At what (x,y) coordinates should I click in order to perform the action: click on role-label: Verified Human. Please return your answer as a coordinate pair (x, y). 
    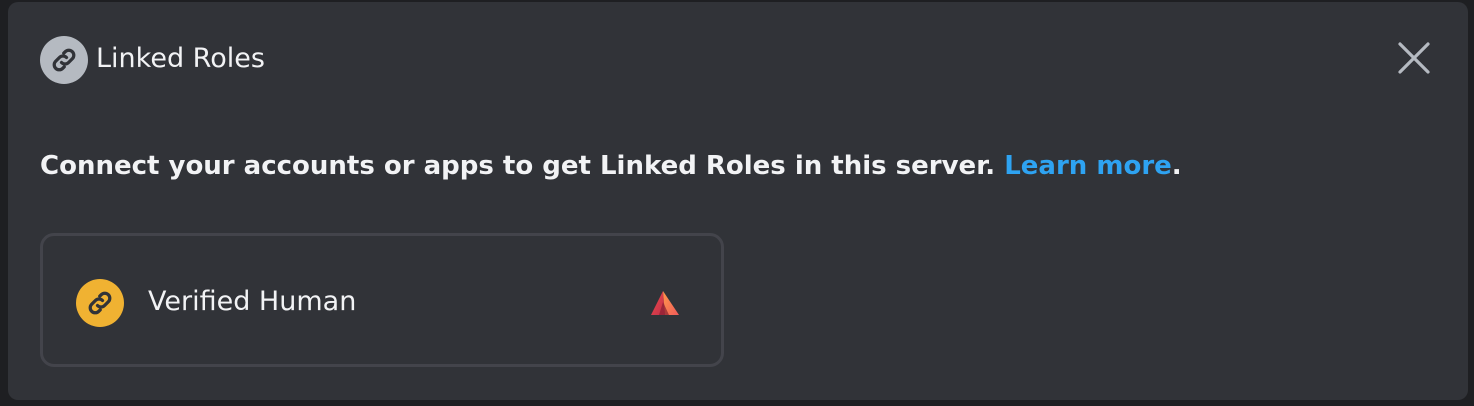
    Looking at the image, I should click on (252, 301).